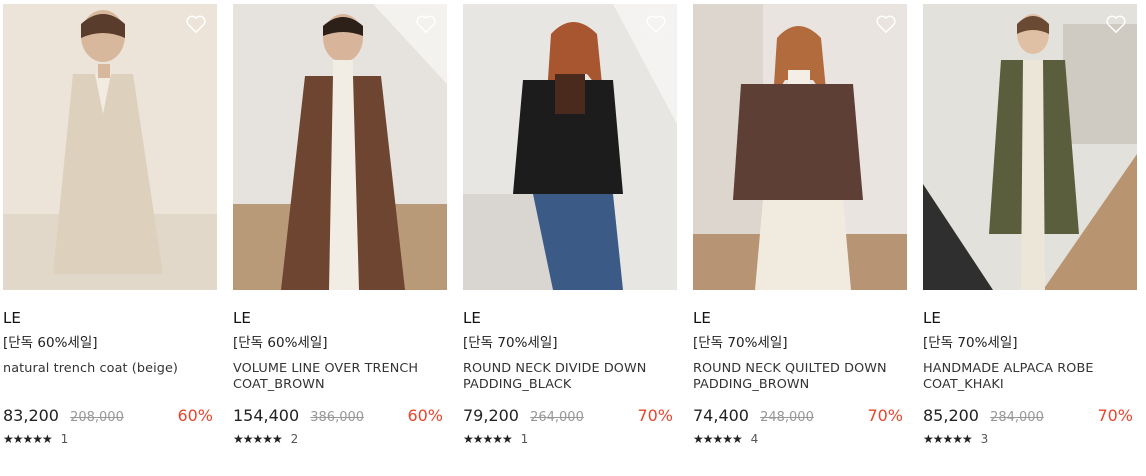  I want to click on original-price: 284,000, so click(1017, 417).